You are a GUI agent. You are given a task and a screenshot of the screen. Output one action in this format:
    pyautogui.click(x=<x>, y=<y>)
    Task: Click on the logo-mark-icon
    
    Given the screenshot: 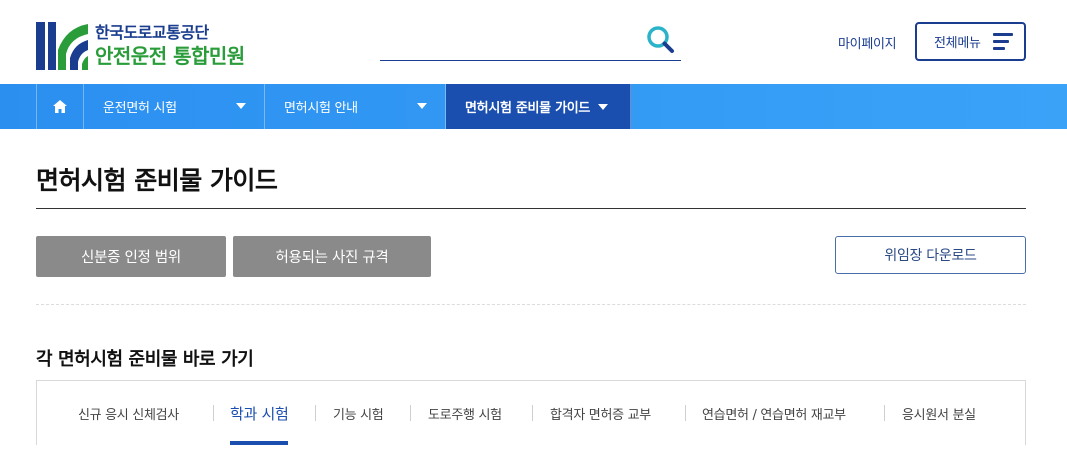 What is the action you would take?
    pyautogui.click(x=62, y=46)
    